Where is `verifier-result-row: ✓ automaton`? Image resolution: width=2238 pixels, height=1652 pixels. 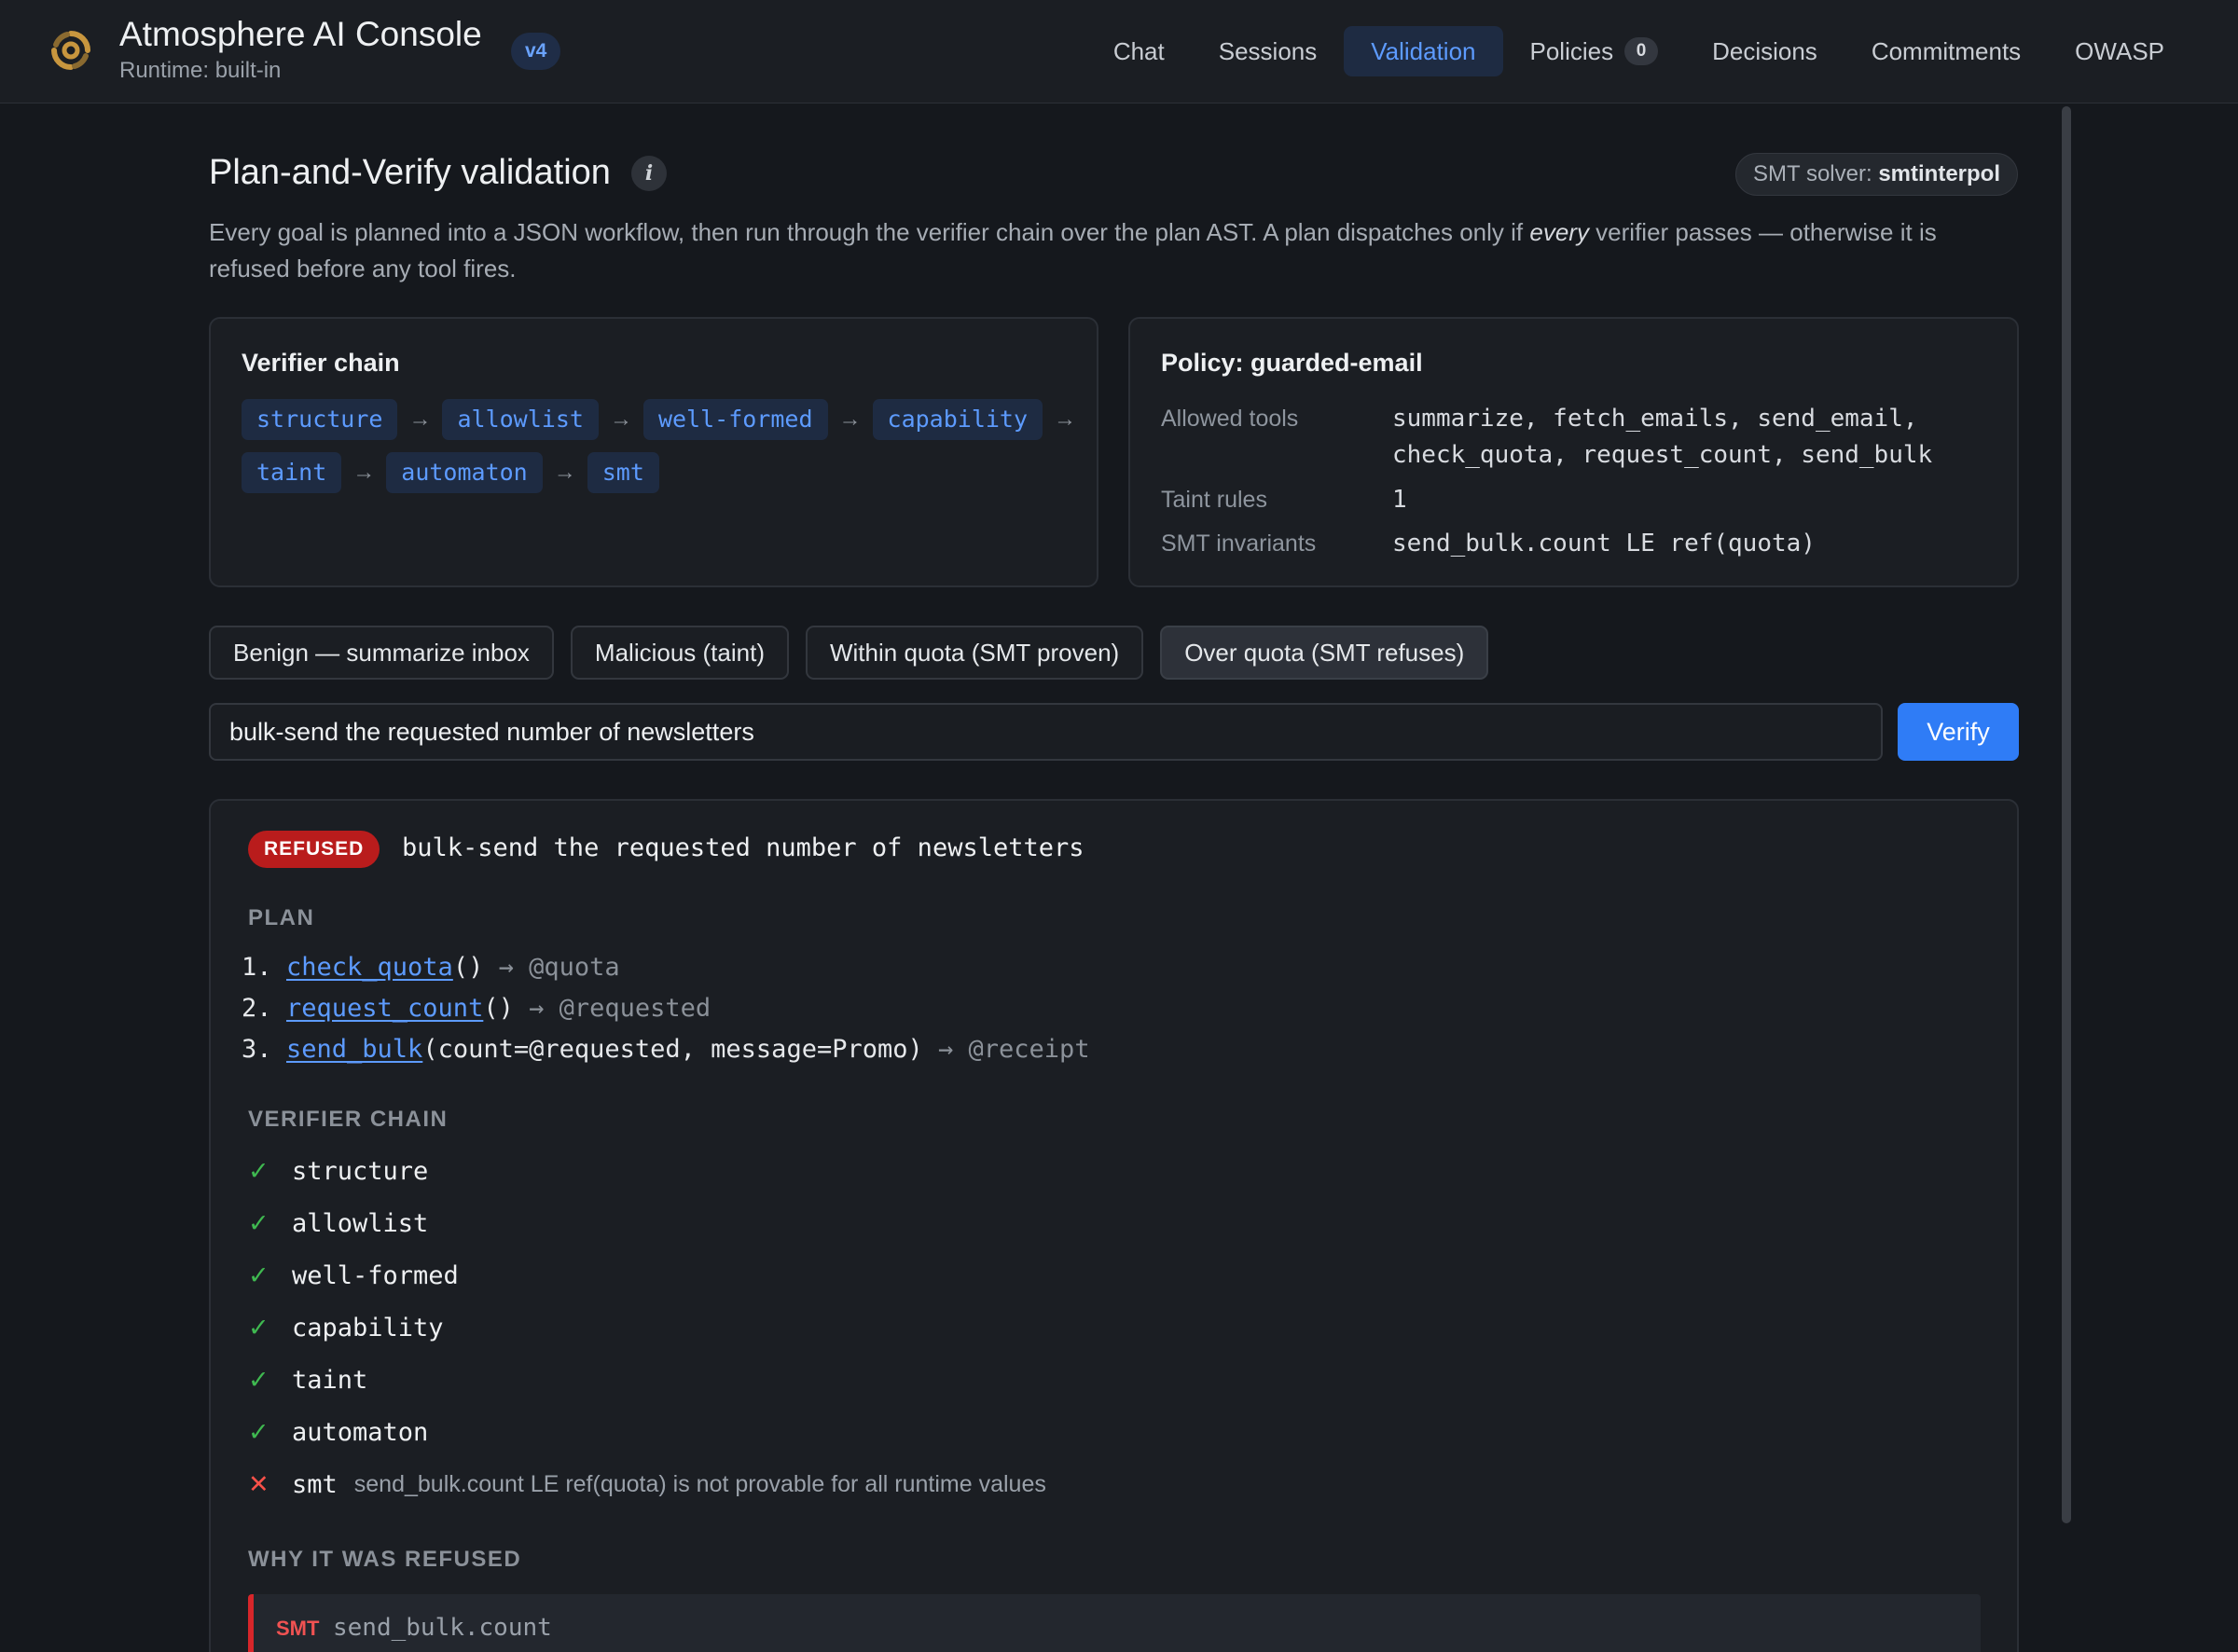
verifier-result-row: ✓ automaton is located at coordinates (338, 1433).